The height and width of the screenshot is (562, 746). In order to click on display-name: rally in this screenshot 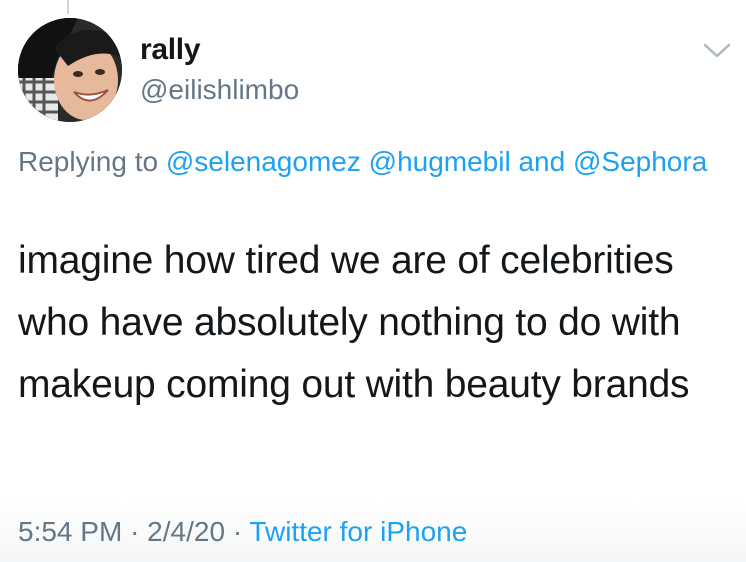, I will do `click(170, 50)`.